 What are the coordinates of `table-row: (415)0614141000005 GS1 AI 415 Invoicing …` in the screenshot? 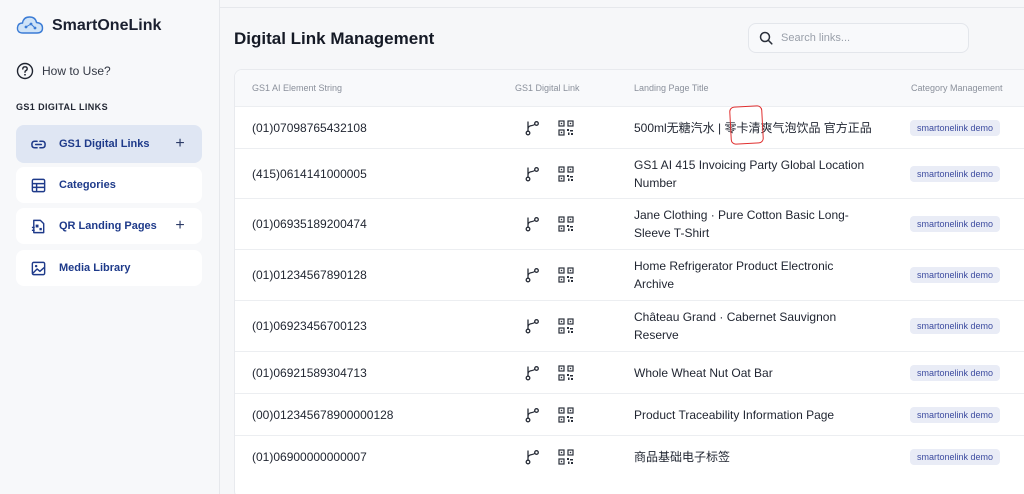 It's located at (629, 173).